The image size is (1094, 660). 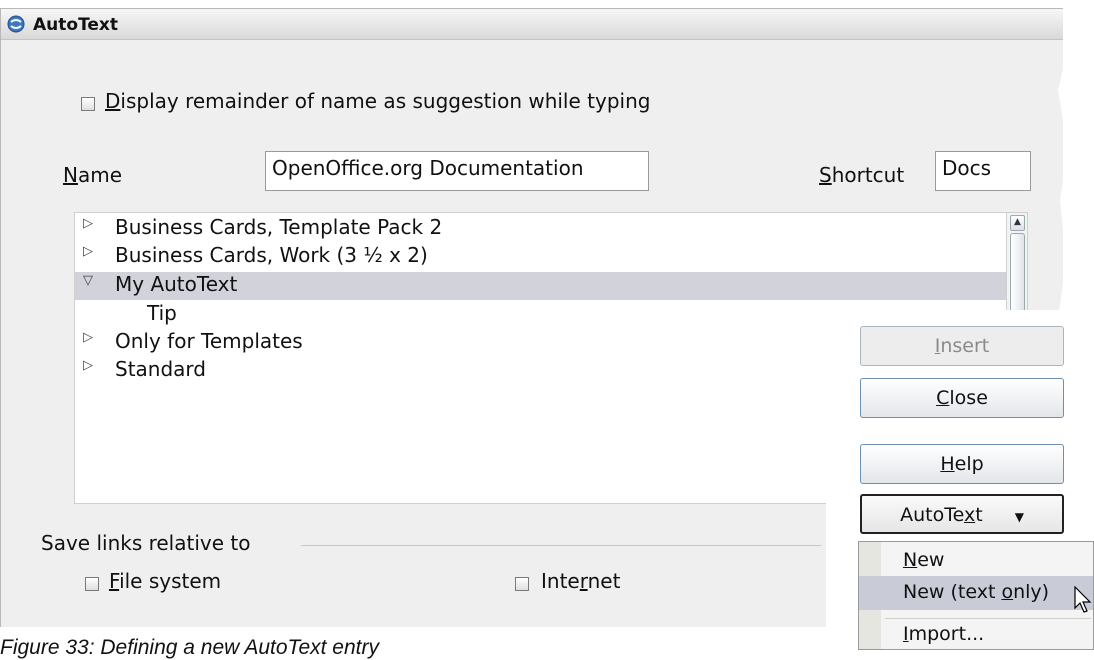 I want to click on file-system-checkbox, so click(x=92, y=584).